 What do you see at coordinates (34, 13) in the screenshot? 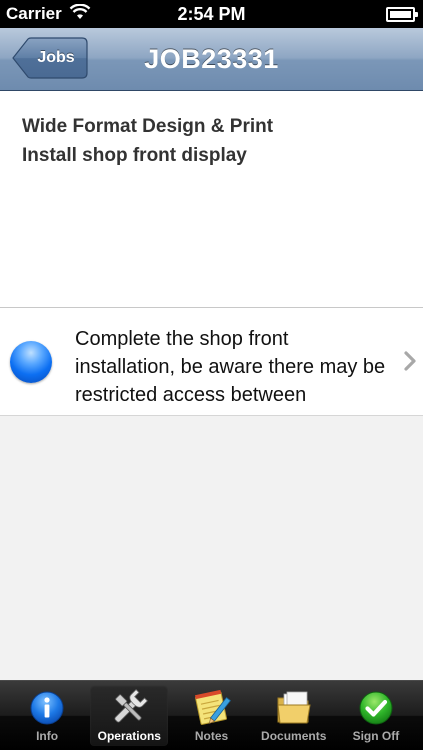
I see `carrier-label: Carrier` at bounding box center [34, 13].